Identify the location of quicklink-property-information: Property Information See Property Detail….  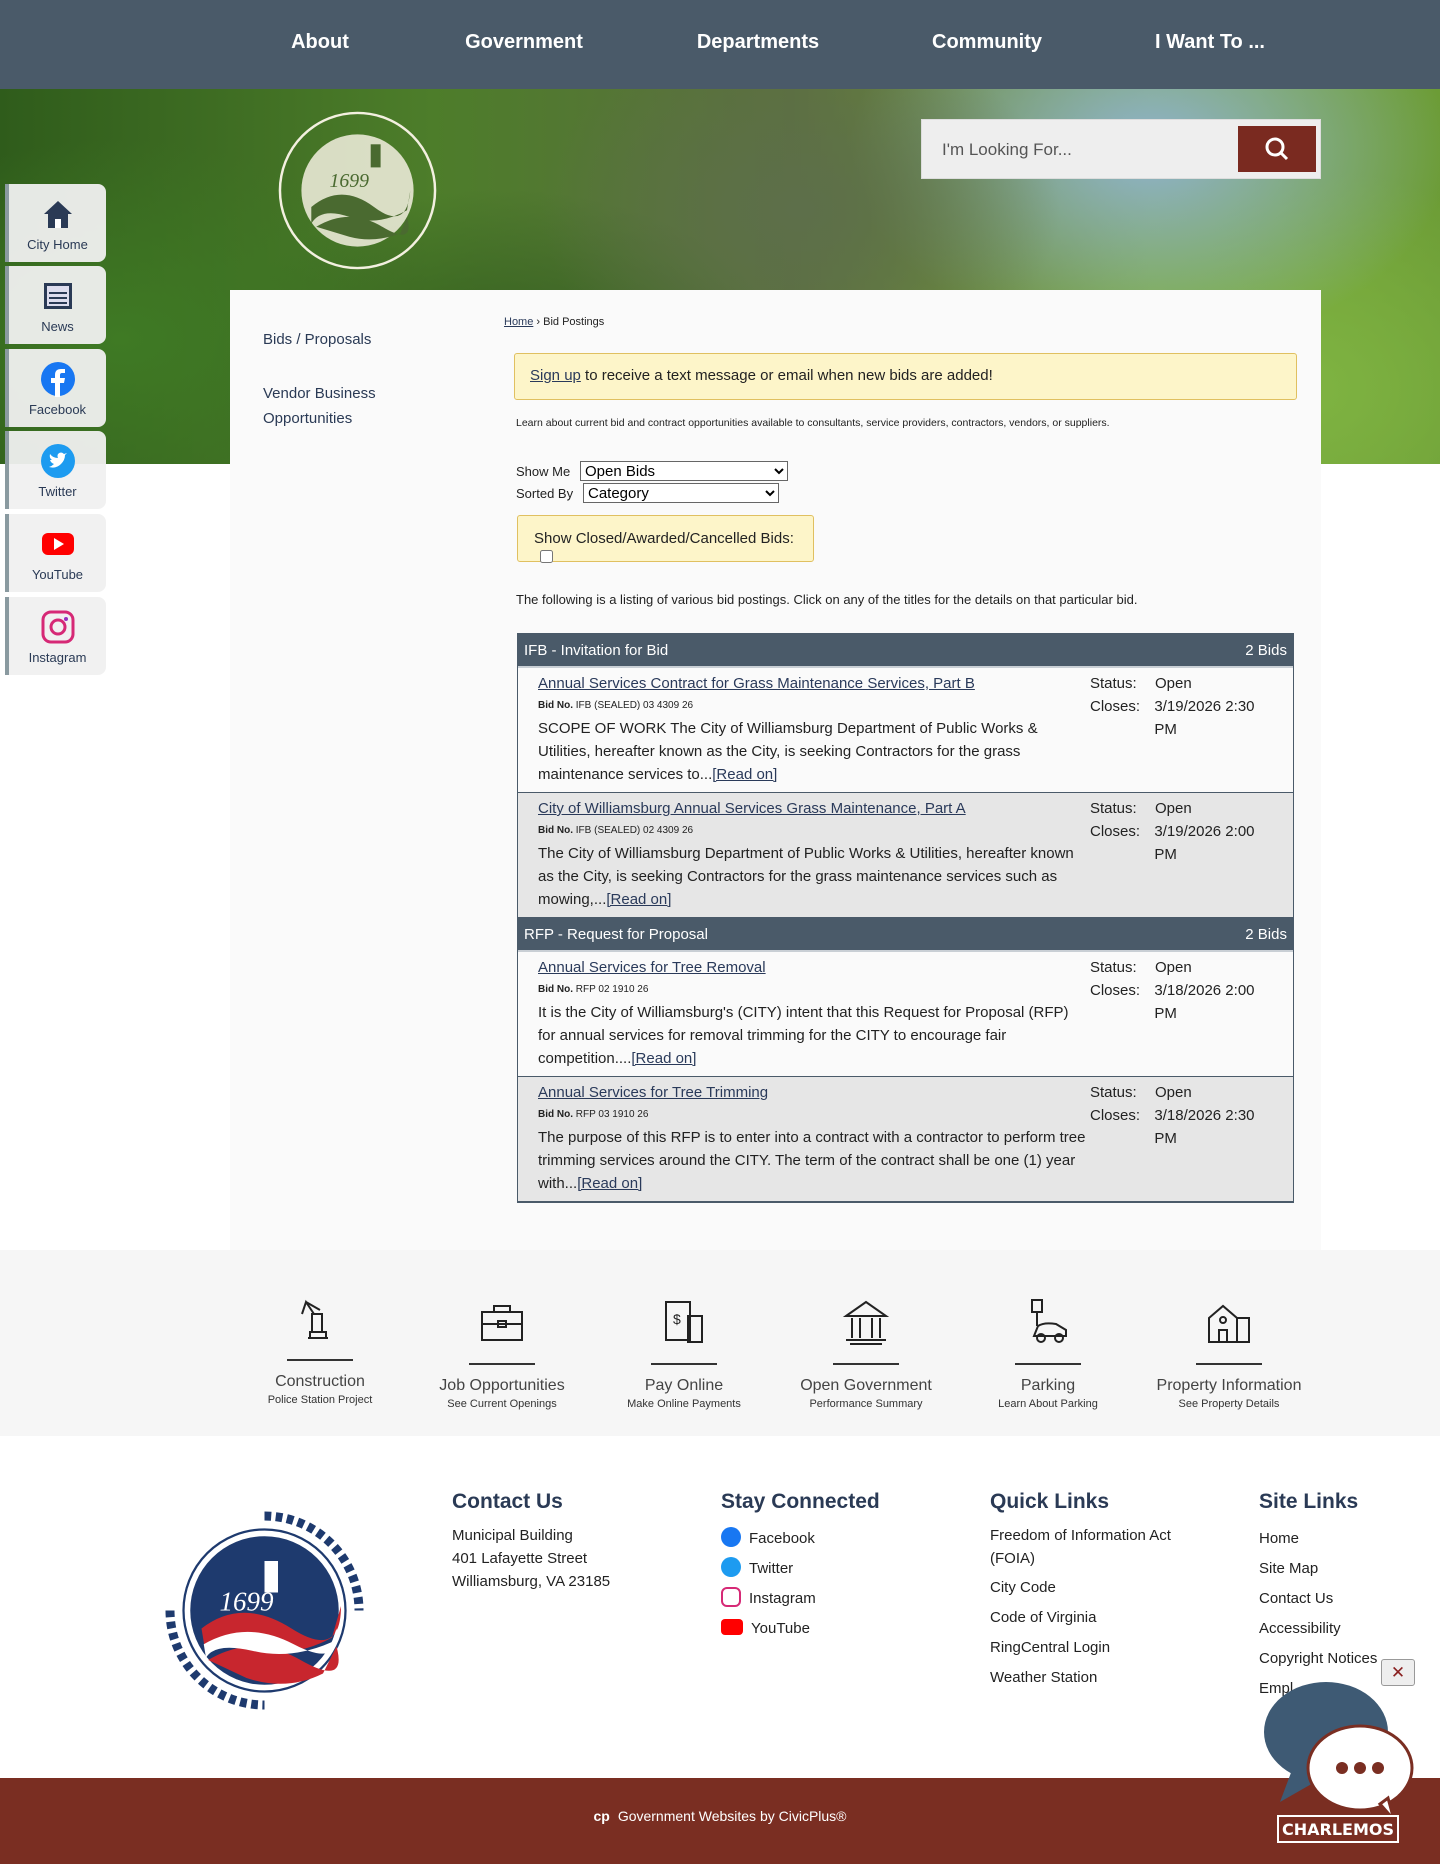
(1229, 1353).